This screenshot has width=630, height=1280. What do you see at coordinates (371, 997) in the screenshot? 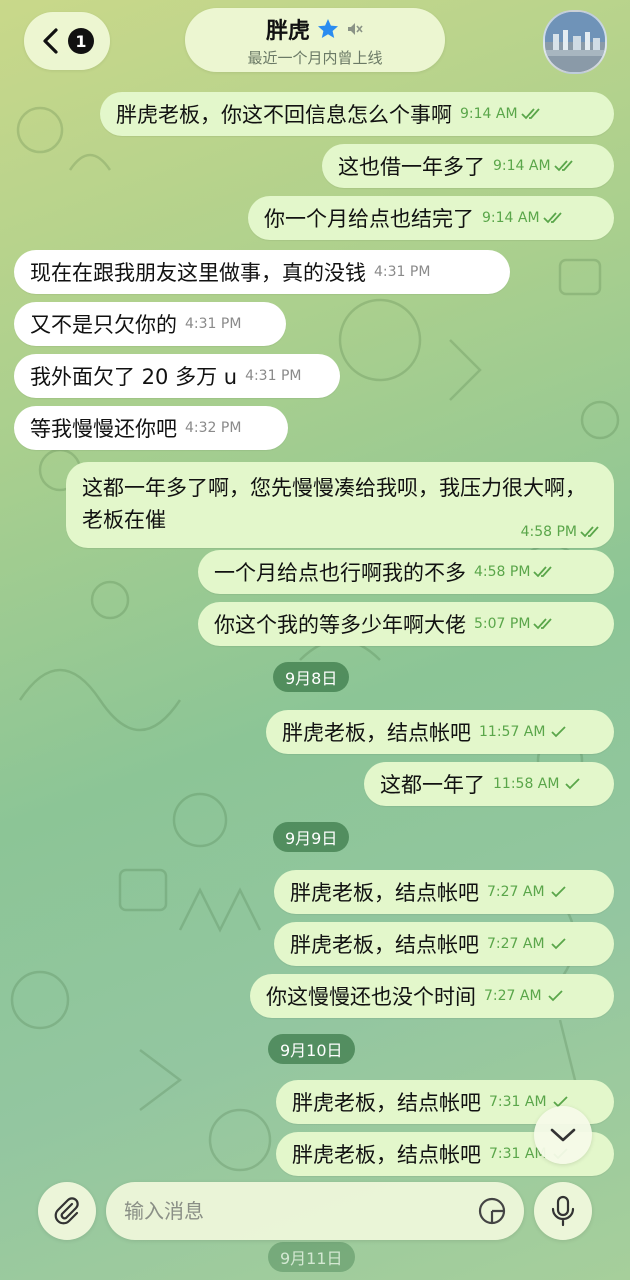
I see `message-text: 你这慢慢还也没个时间` at bounding box center [371, 997].